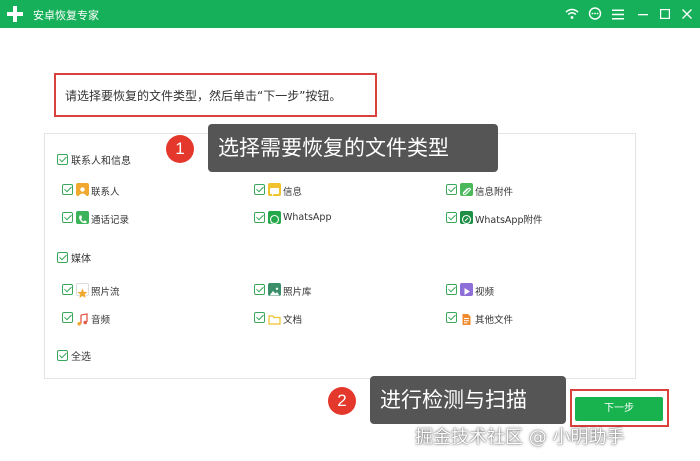  What do you see at coordinates (67, 317) in the screenshot?
I see `audio-checkbox` at bounding box center [67, 317].